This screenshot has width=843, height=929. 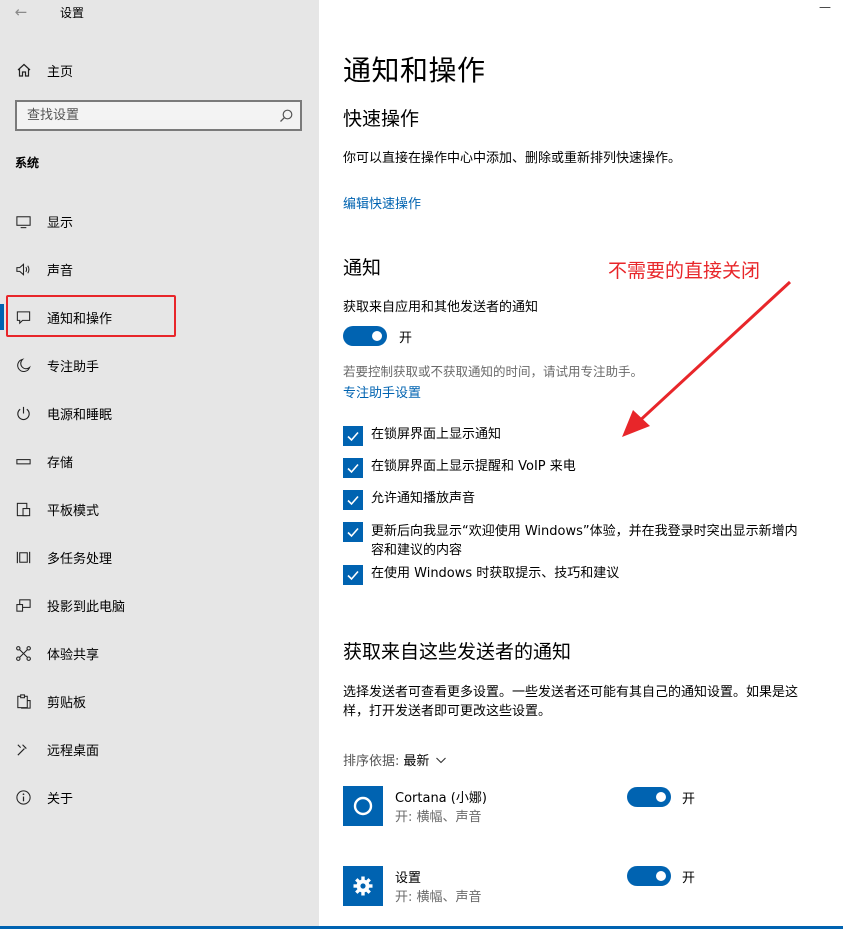 What do you see at coordinates (512, 158) in the screenshot?
I see `quick-actions-description: 你可以直接在操作中心中添加、删除或重新排列快速操作。` at bounding box center [512, 158].